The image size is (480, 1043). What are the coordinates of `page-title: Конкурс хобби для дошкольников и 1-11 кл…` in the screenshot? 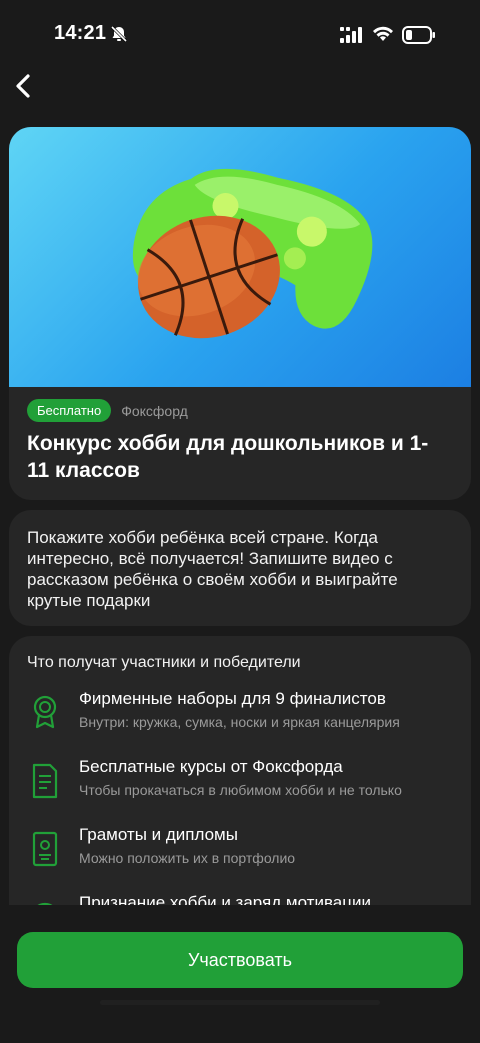 It's located at (228, 457).